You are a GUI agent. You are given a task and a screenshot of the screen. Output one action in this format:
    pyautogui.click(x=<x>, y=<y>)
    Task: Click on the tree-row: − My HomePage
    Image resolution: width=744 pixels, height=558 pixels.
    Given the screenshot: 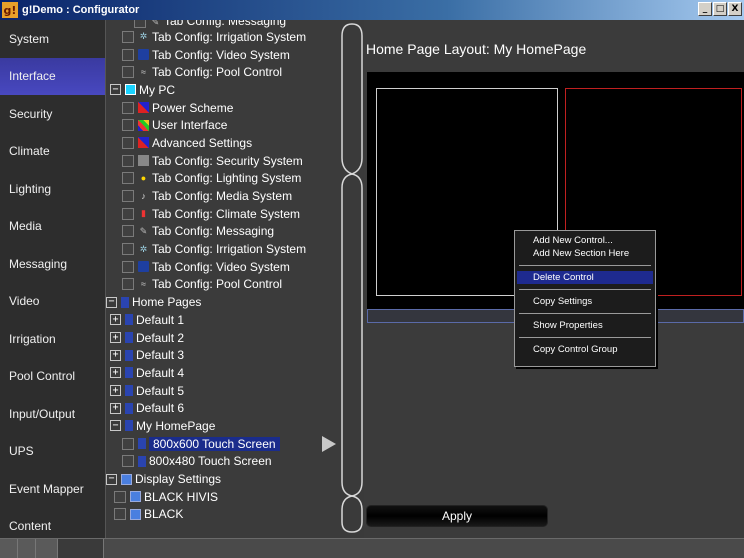 What is the action you would take?
    pyautogui.click(x=223, y=426)
    